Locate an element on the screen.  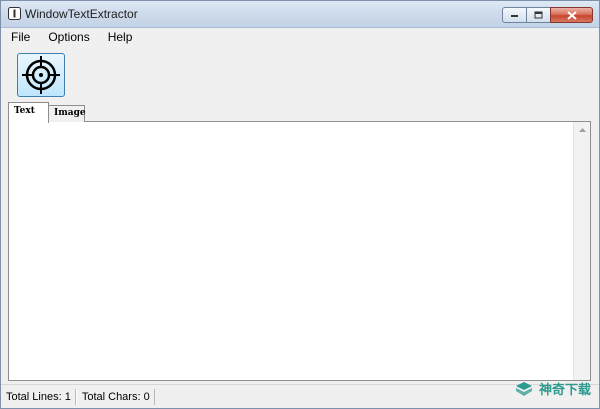
scroll-up-arrow-icon is located at coordinates (582, 130).